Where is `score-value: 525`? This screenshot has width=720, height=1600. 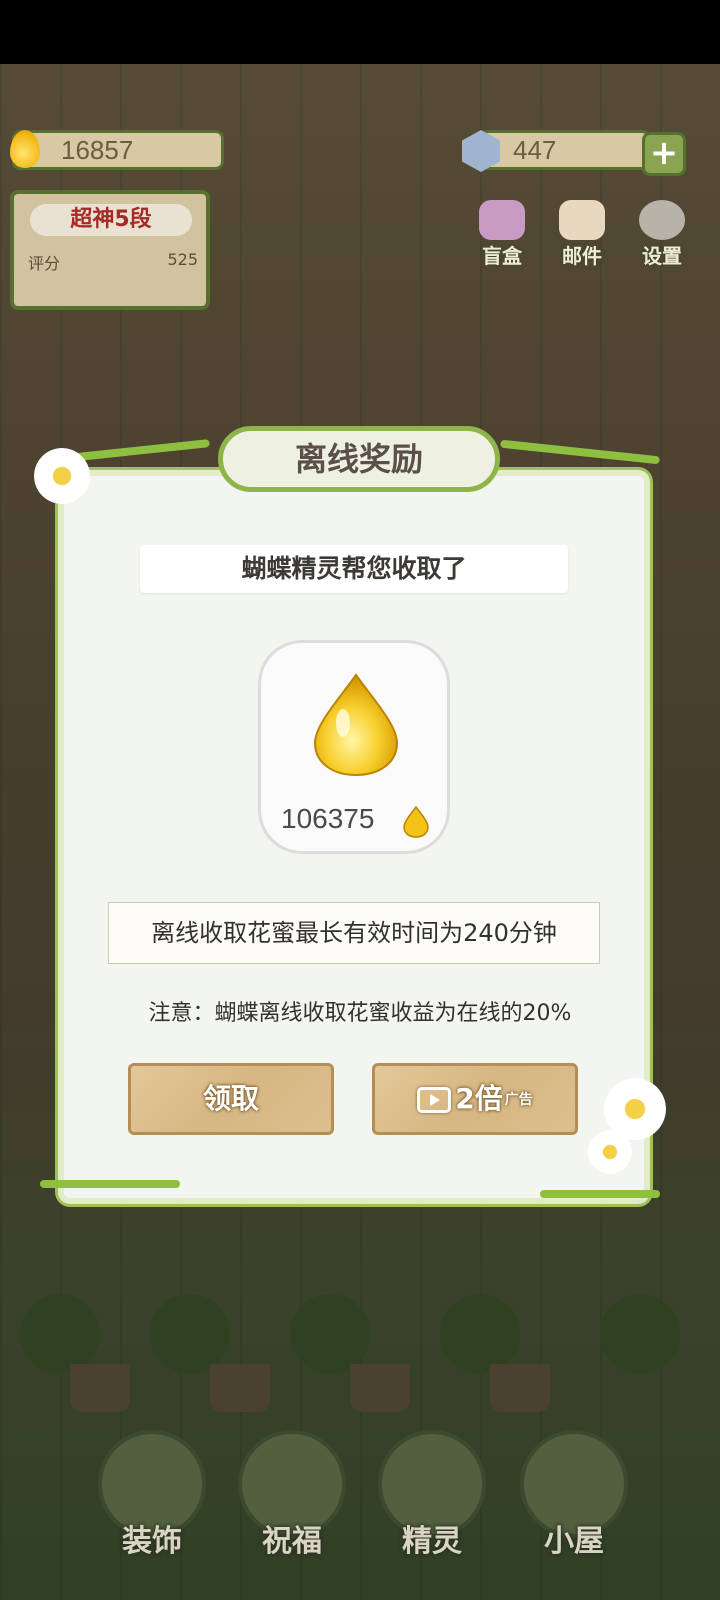
score-value: 525 is located at coordinates (182, 259).